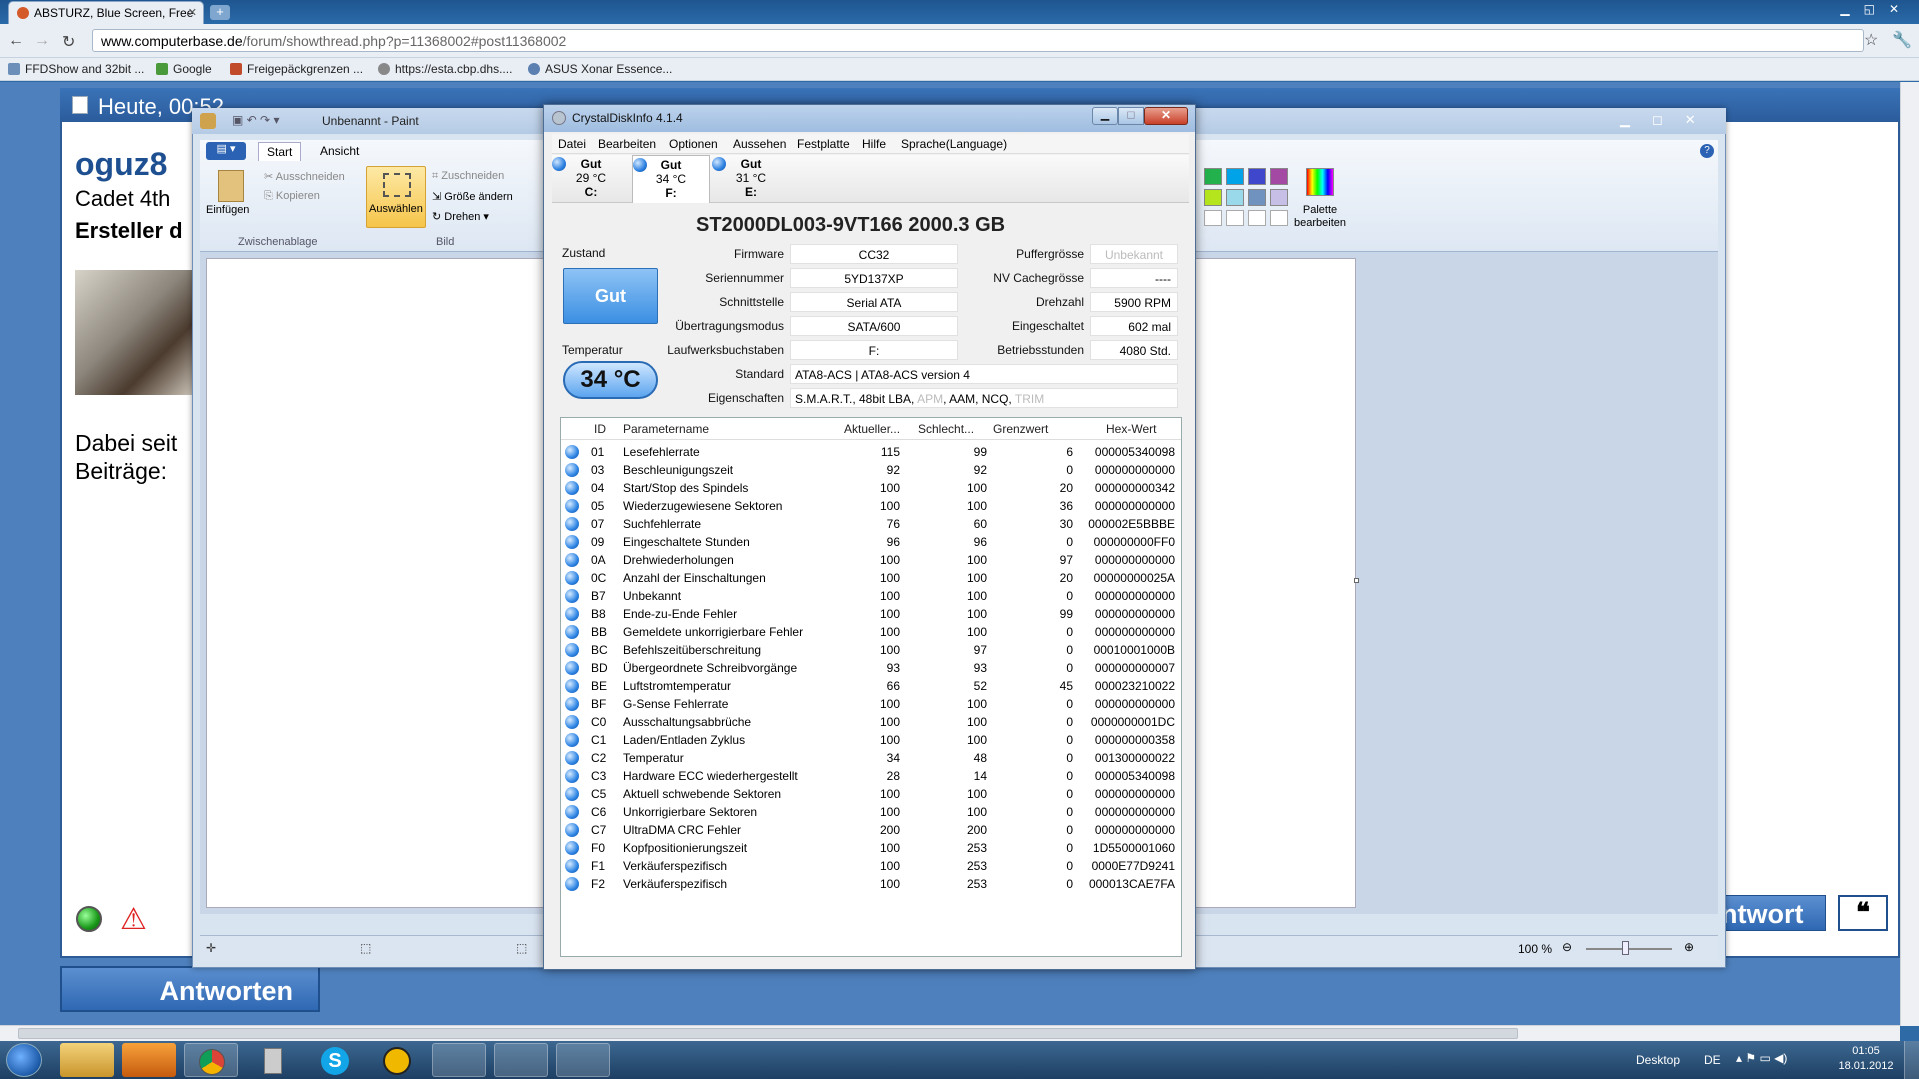 This screenshot has height=1079, width=1919. Describe the element at coordinates (121, 164) in the screenshot. I see `username: oguz8` at that location.